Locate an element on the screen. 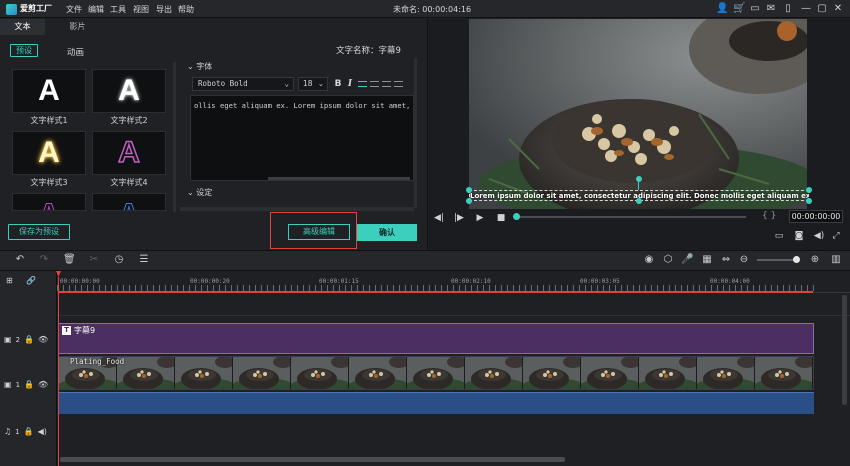  settings-section-header: ⌄ 设定 is located at coordinates (199, 192).